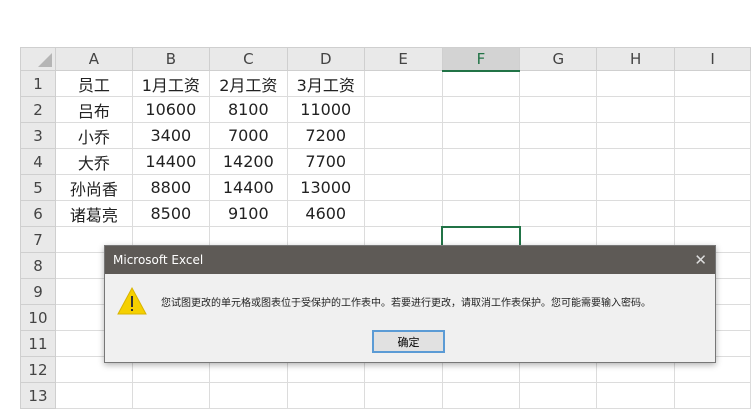 The image size is (751, 410). I want to click on table-row: 5 孙尚香 8800 14400 13000, so click(385, 187).